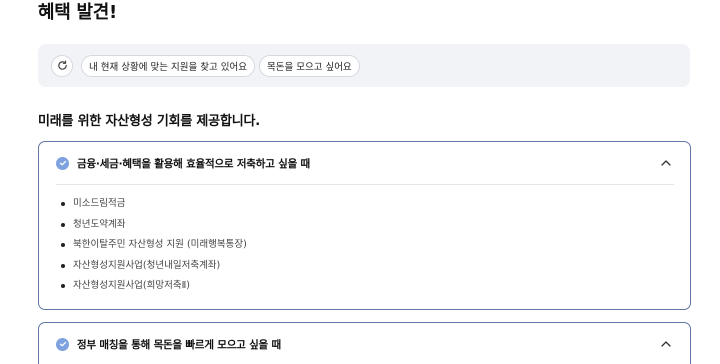  I want to click on list-item: 북한이탈주민 자산형성 지원 (미래행복통장), so click(375, 248).